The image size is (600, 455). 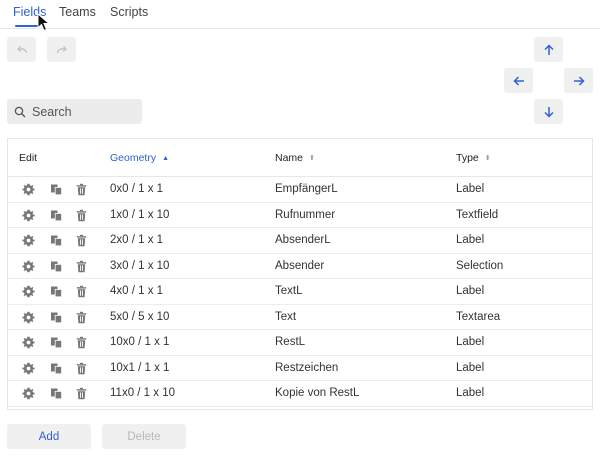 What do you see at coordinates (289, 291) in the screenshot?
I see `name-cell: TextL` at bounding box center [289, 291].